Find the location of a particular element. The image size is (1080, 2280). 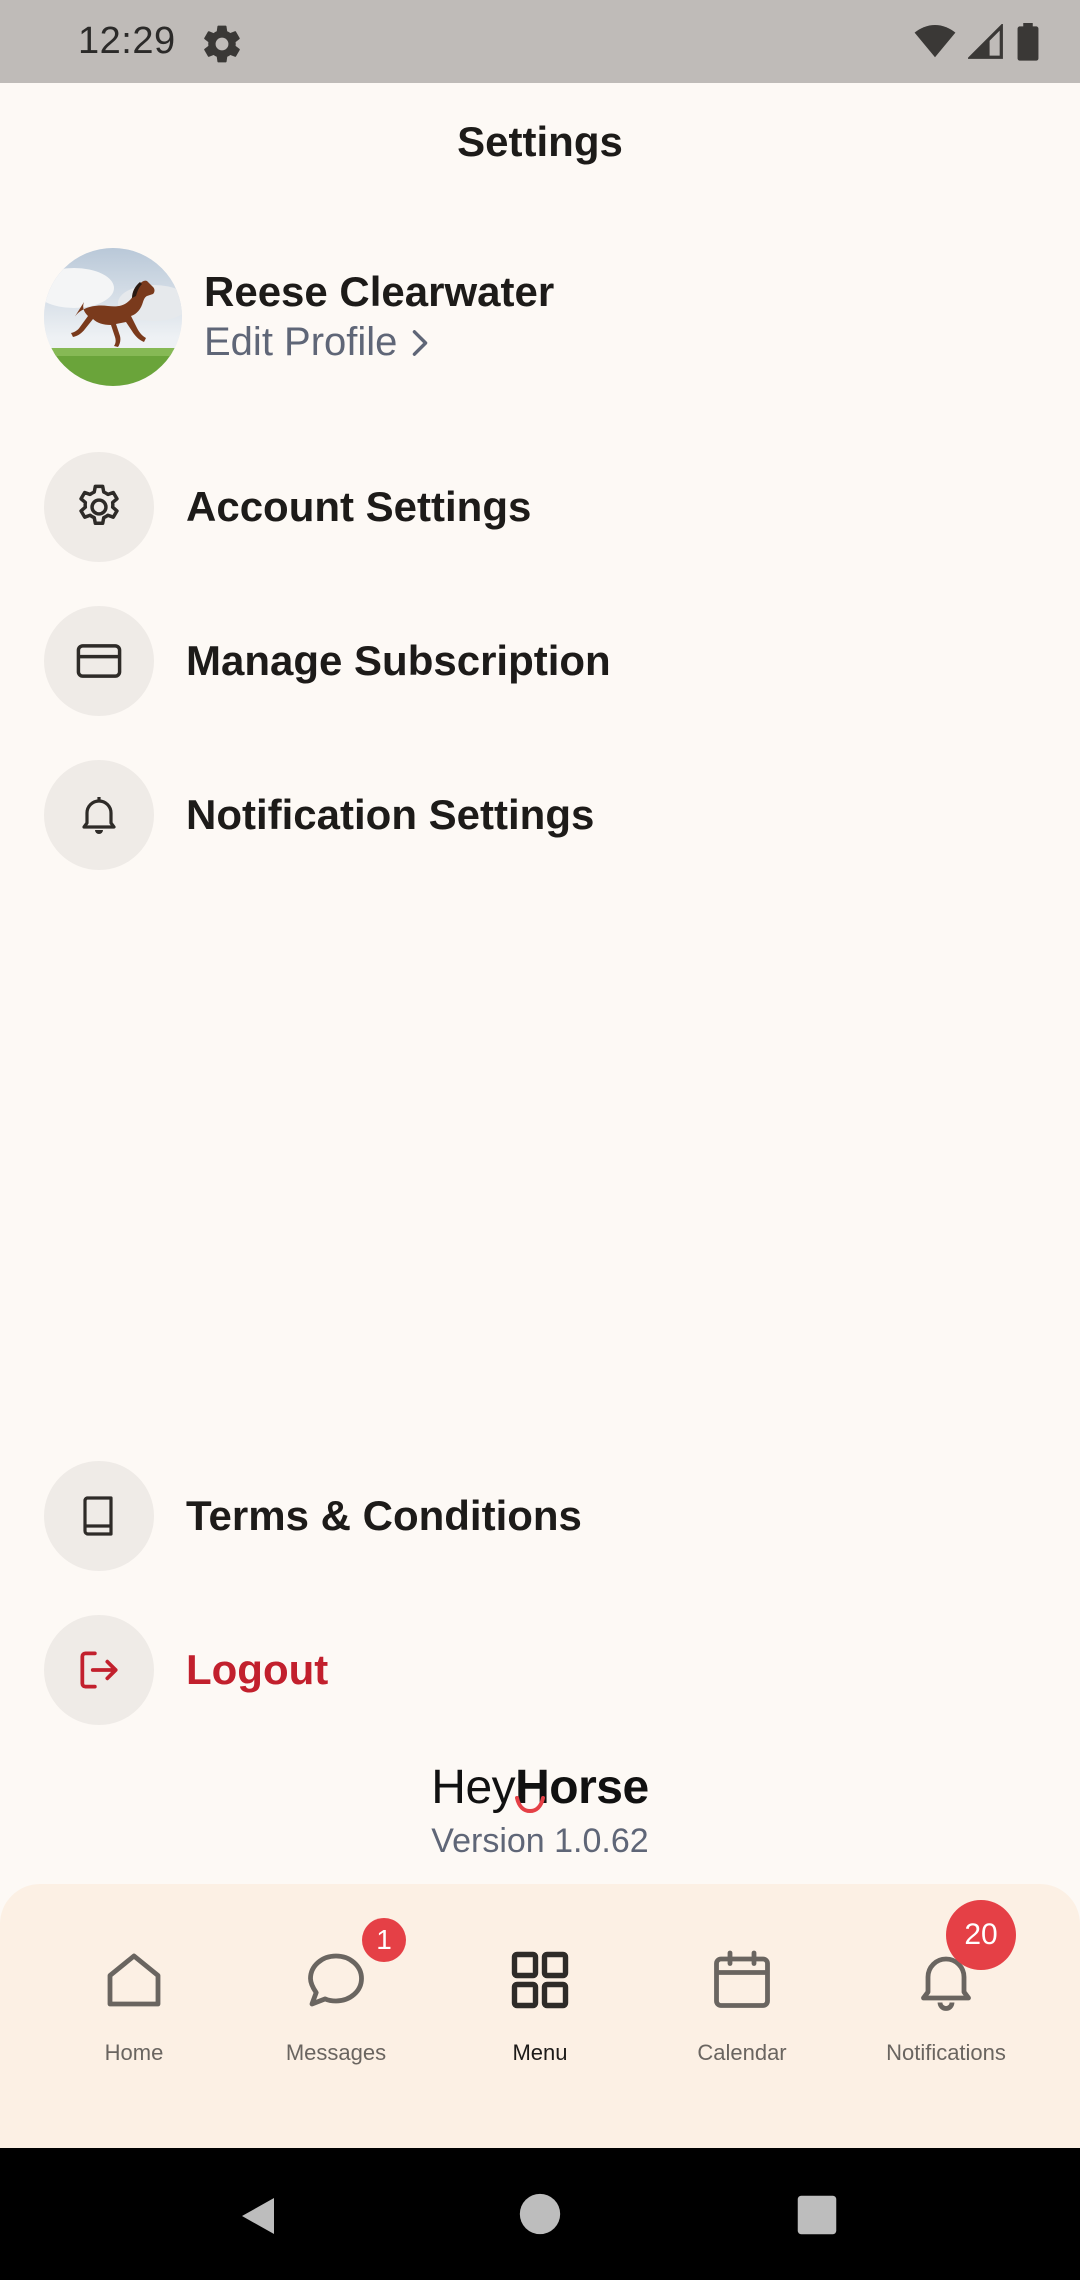

logout-label: Logout is located at coordinates (257, 1669).